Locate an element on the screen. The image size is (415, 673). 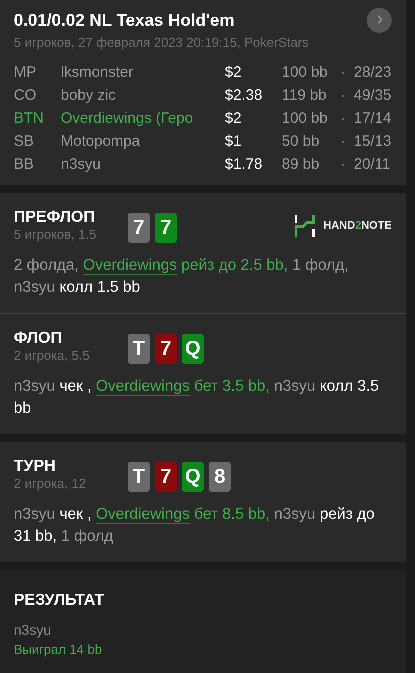
logo-icon is located at coordinates (304, 226).